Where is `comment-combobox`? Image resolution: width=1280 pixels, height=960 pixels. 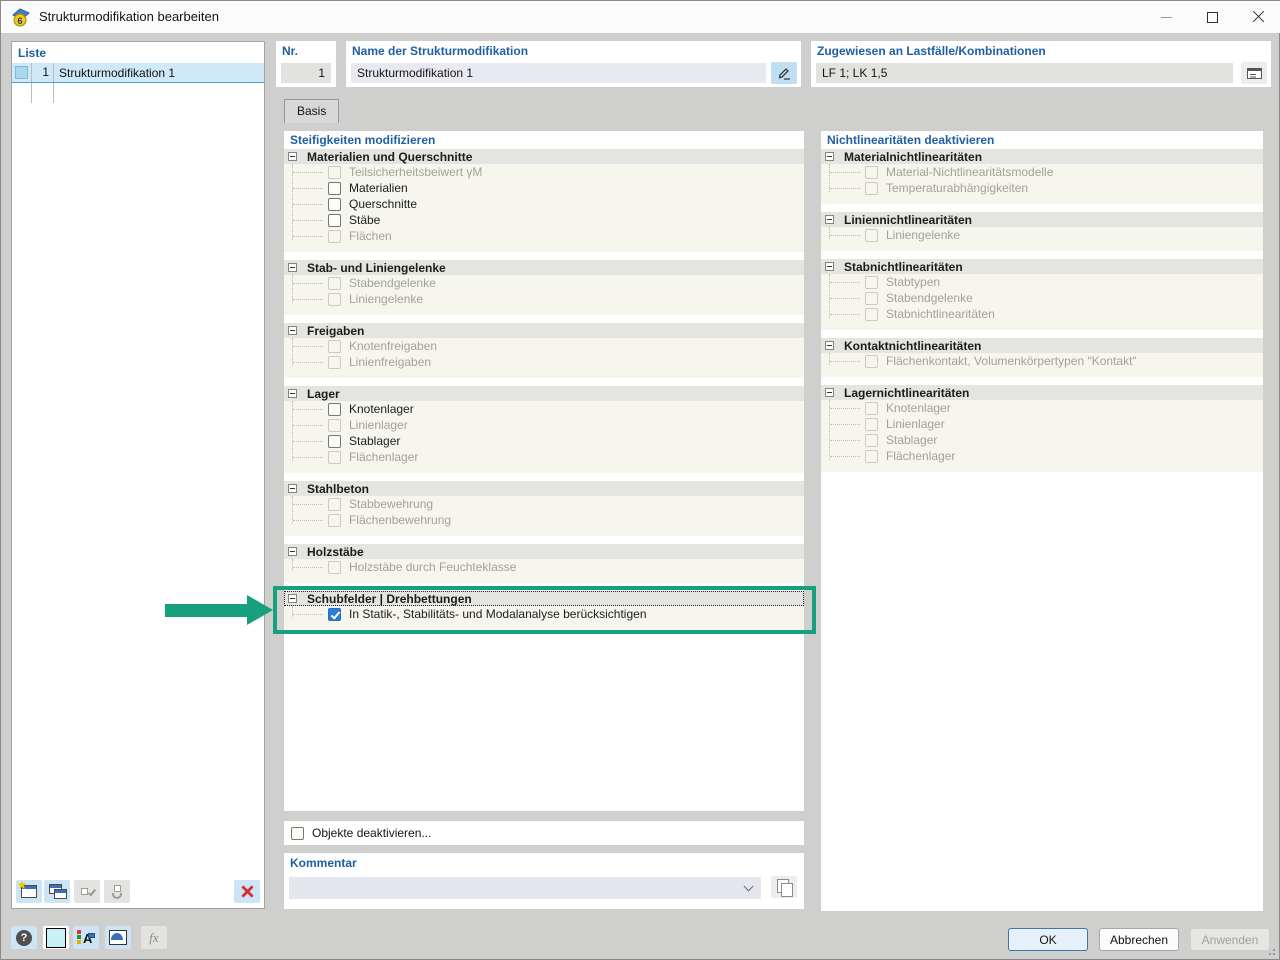 comment-combobox is located at coordinates (525, 888).